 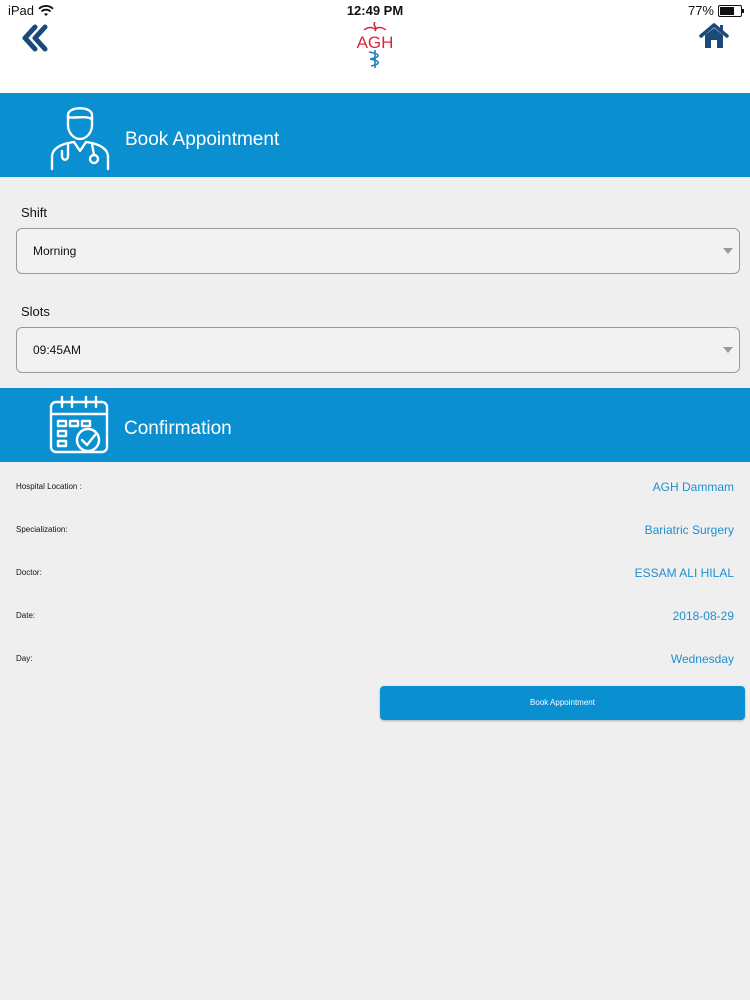 I want to click on nav-bar: AGH, so click(x=375, y=57).